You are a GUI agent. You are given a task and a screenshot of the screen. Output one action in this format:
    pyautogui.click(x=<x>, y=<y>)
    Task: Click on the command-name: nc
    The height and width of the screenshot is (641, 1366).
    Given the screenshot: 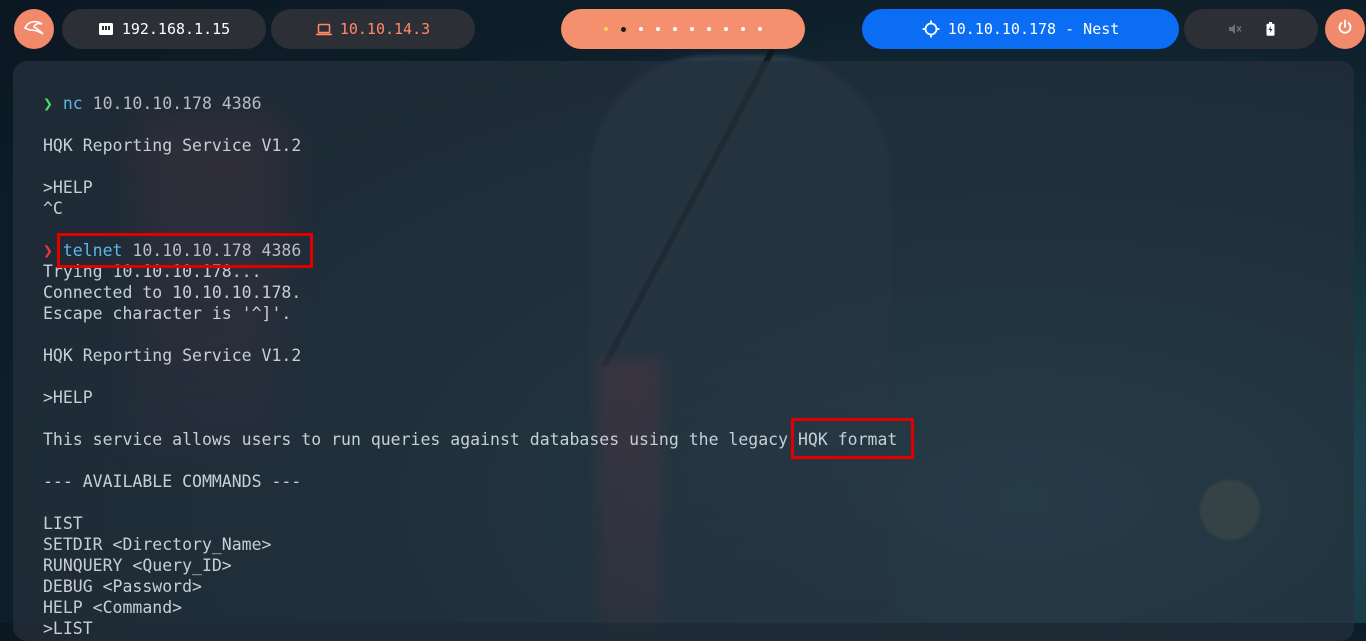 What is the action you would take?
    pyautogui.click(x=72, y=103)
    